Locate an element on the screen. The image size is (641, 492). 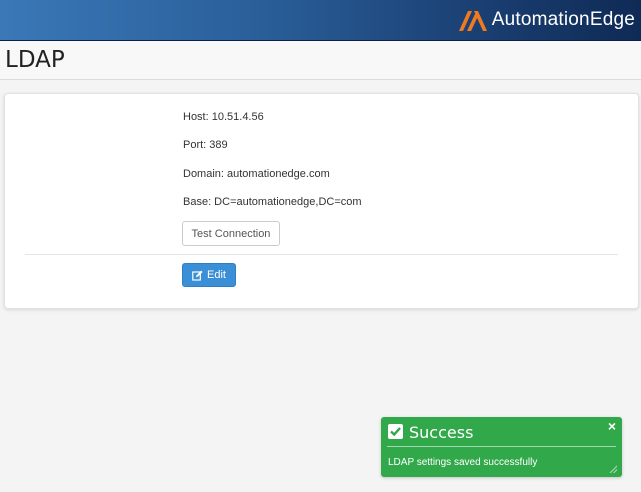
card-divider is located at coordinates (321, 254).